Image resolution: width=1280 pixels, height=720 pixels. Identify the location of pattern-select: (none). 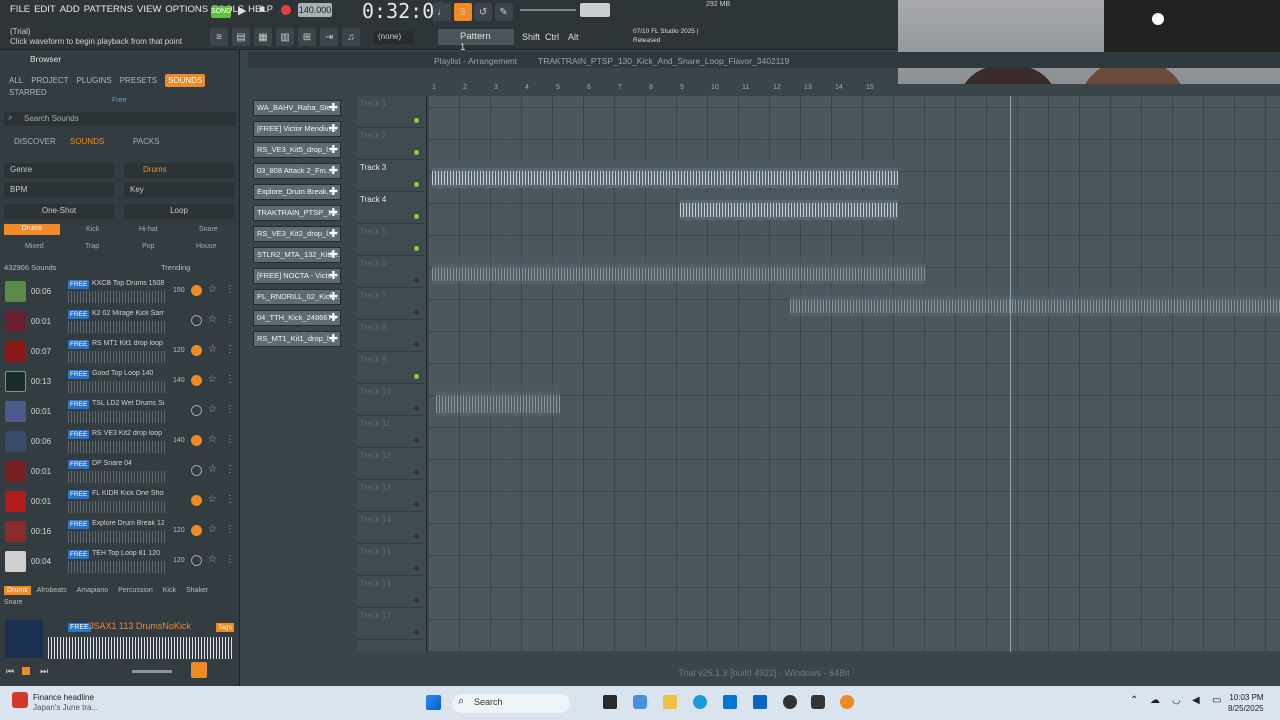
(394, 37).